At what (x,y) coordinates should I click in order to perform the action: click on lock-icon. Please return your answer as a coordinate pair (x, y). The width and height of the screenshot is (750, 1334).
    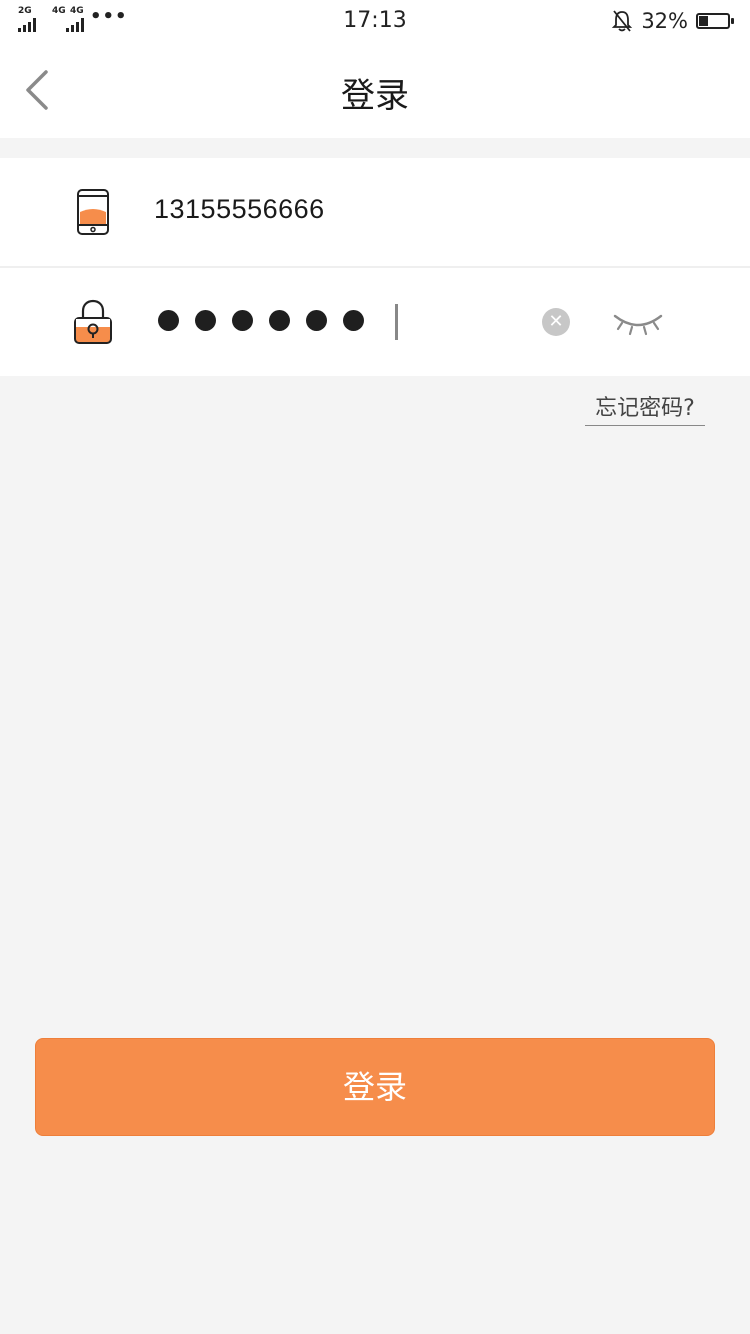
    Looking at the image, I should click on (93, 321).